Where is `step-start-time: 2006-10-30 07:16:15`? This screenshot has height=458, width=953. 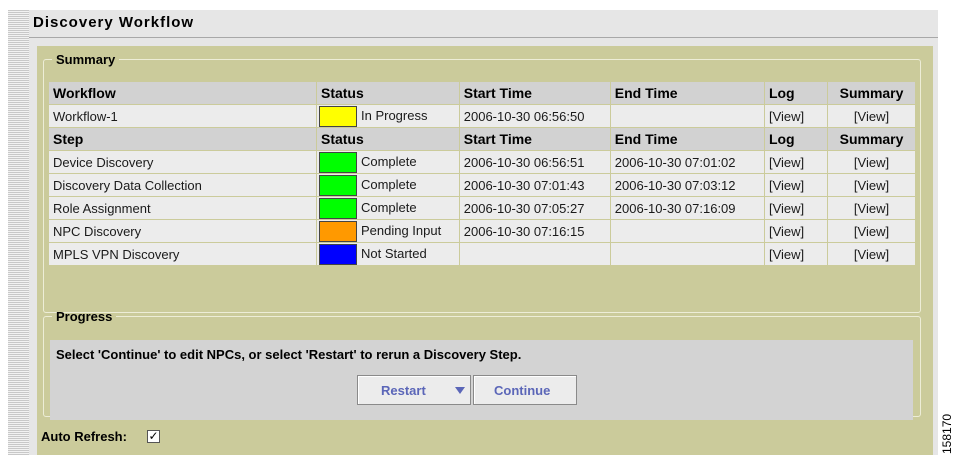
step-start-time: 2006-10-30 07:16:15 is located at coordinates (534, 231).